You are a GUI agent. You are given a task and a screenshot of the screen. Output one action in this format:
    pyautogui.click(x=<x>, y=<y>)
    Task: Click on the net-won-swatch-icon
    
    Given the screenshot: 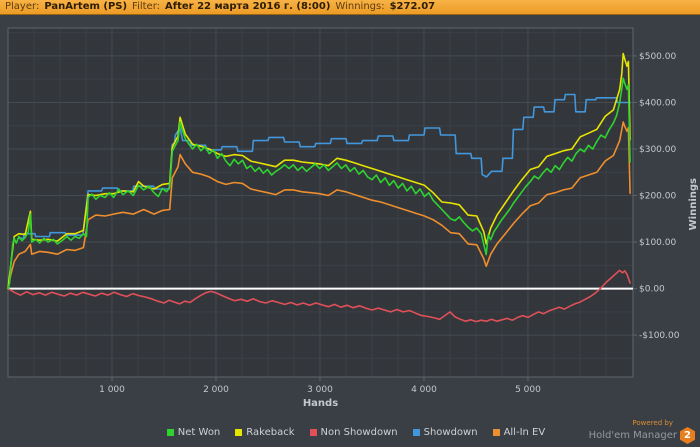 What is the action you would take?
    pyautogui.click(x=170, y=432)
    